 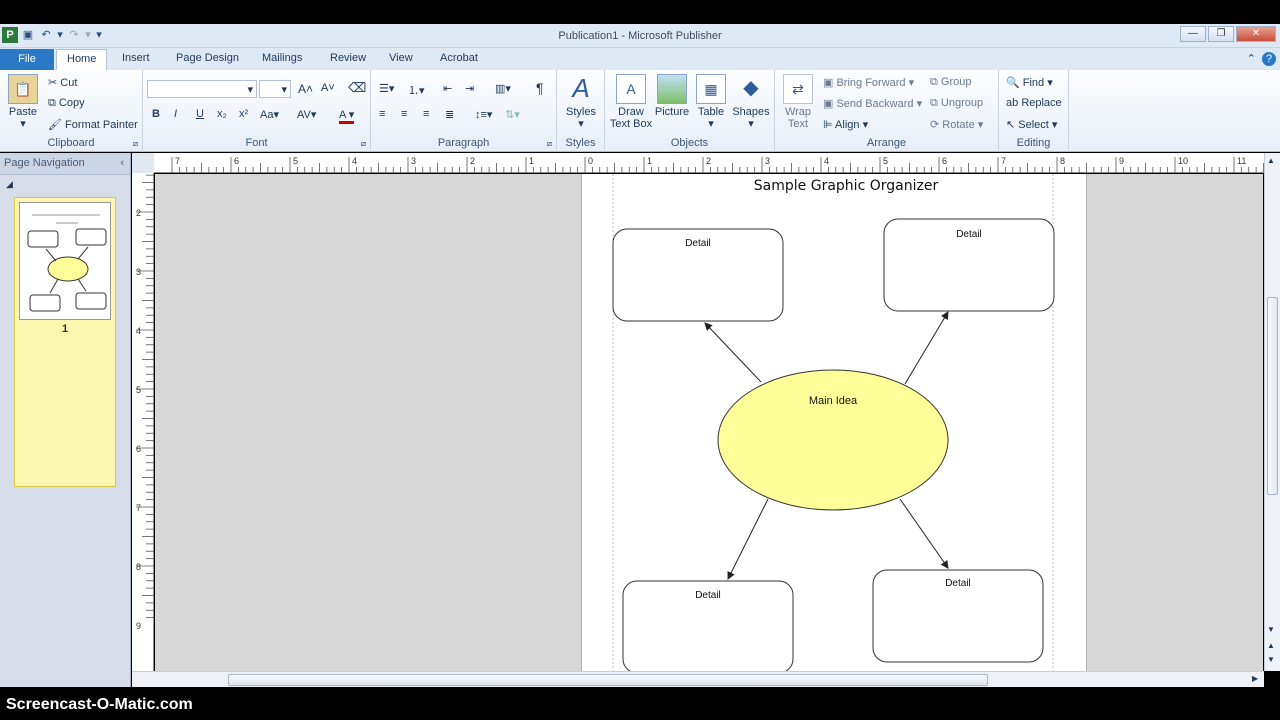 What do you see at coordinates (416, 90) in the screenshot?
I see `numbering-icon: ⒈▾` at bounding box center [416, 90].